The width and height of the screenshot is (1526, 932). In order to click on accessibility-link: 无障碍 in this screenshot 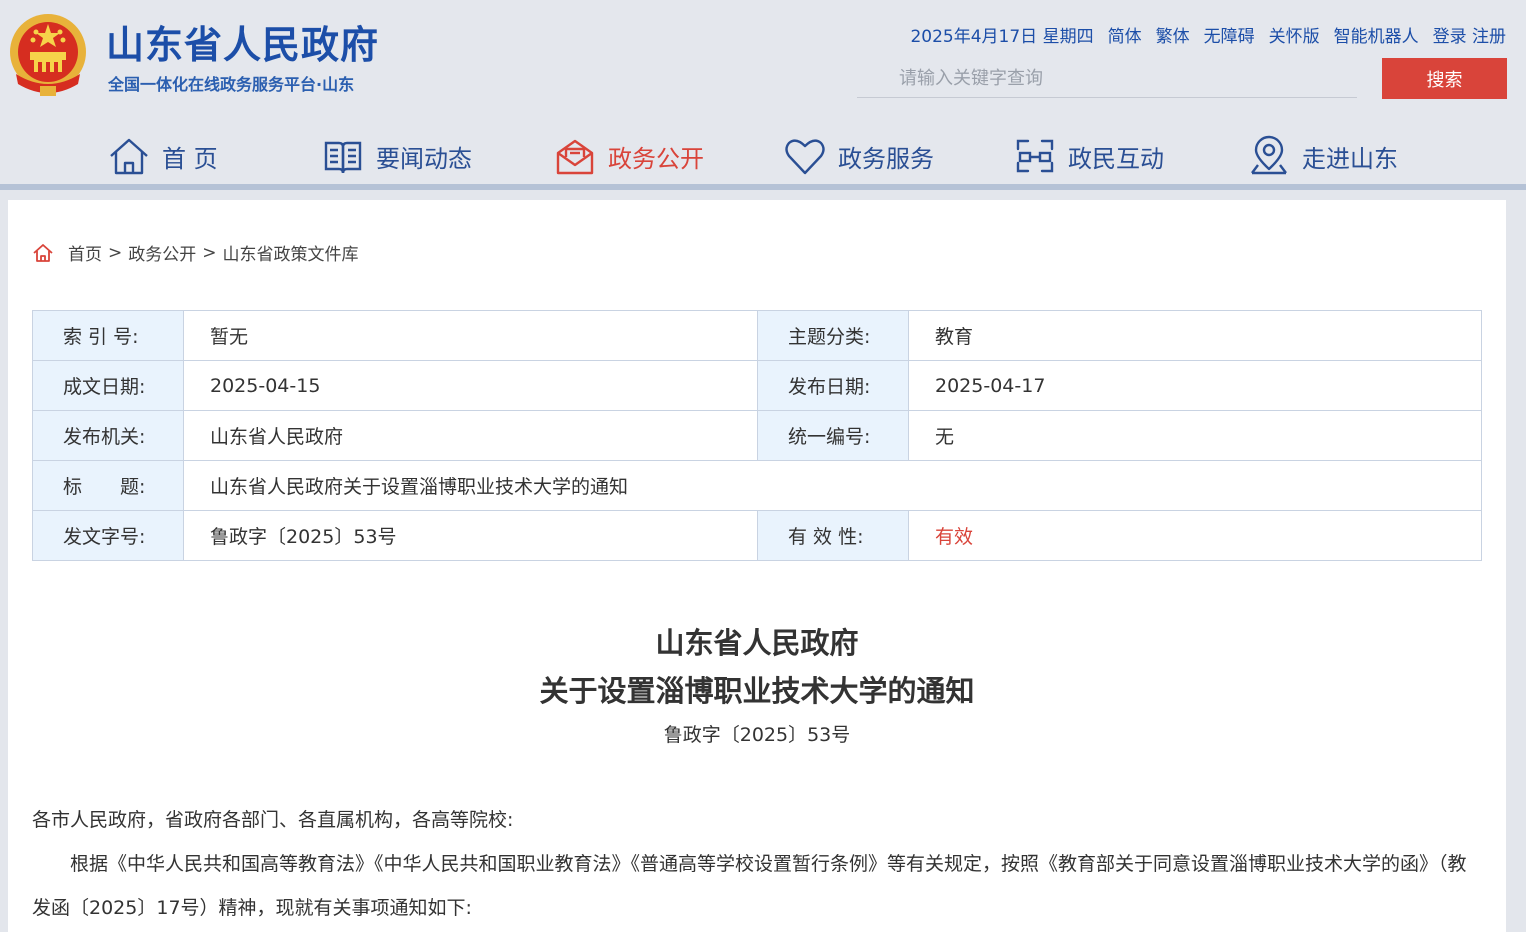, I will do `click(1229, 34)`.